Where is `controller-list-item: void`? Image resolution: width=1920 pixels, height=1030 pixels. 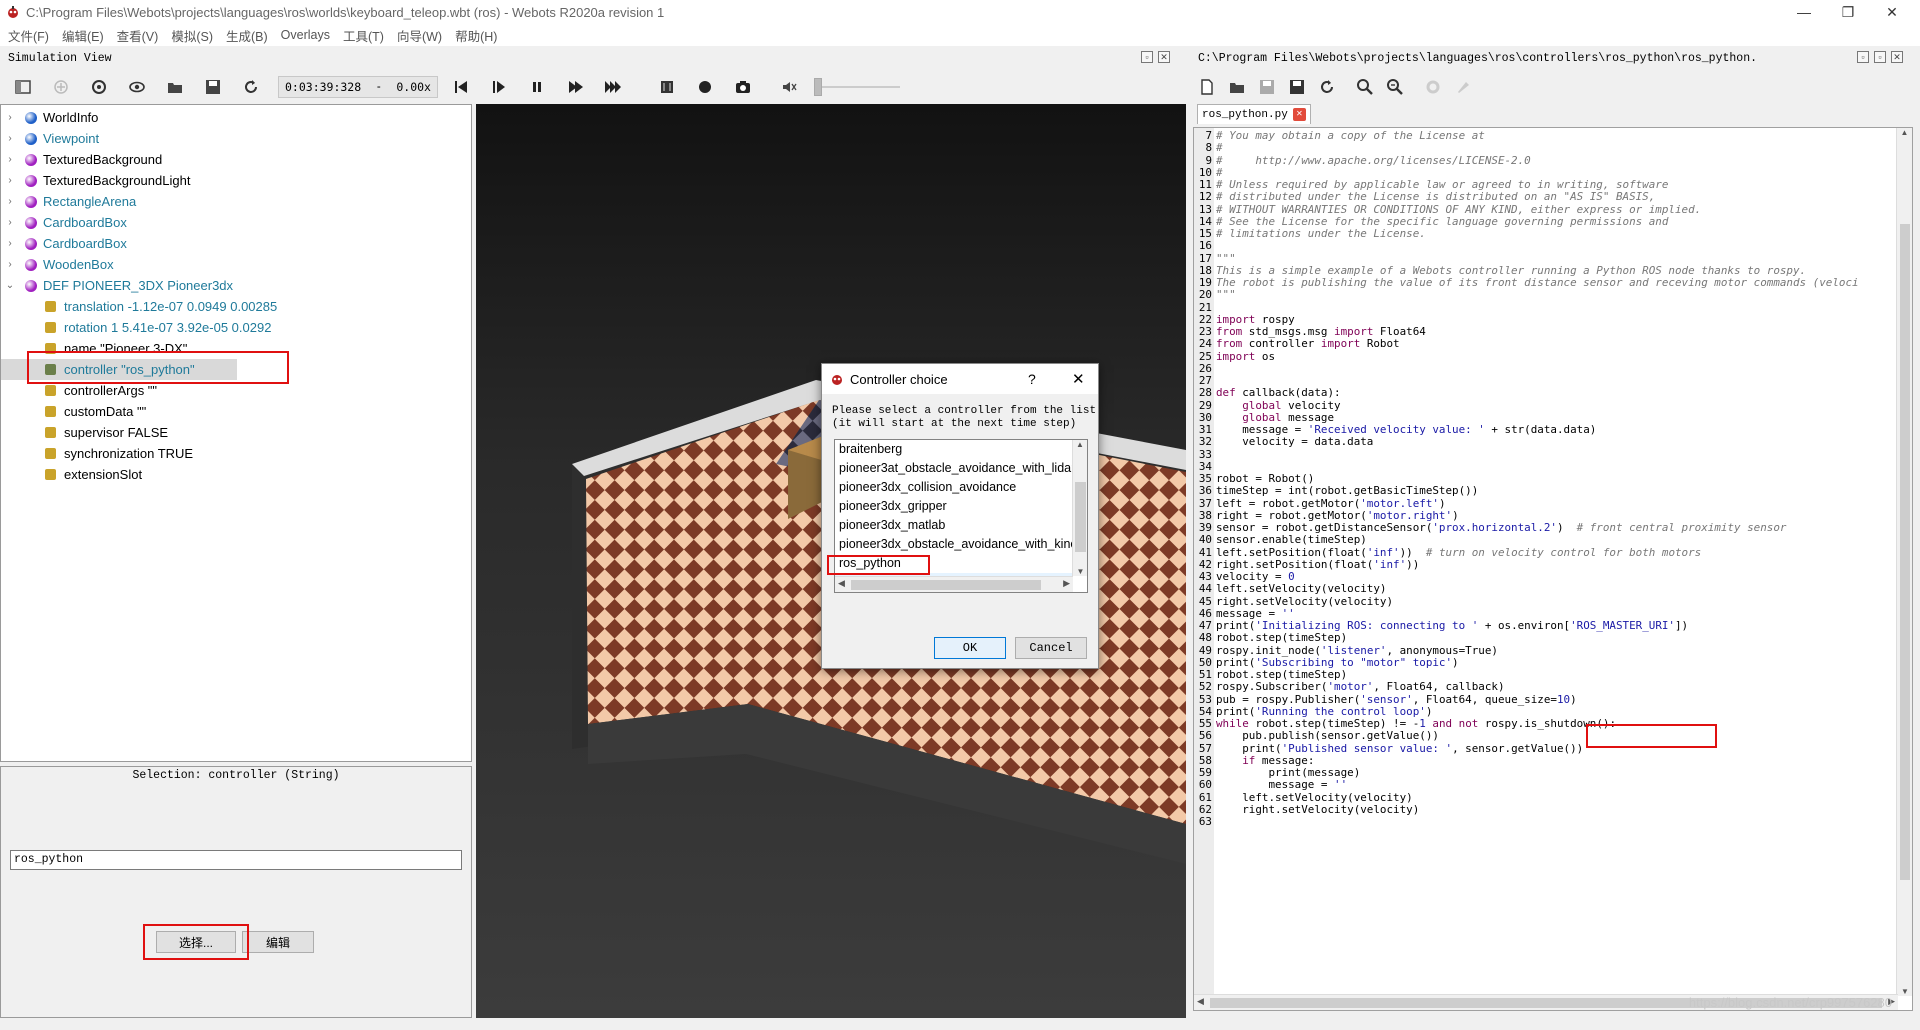 controller-list-item: void is located at coordinates (954, 592).